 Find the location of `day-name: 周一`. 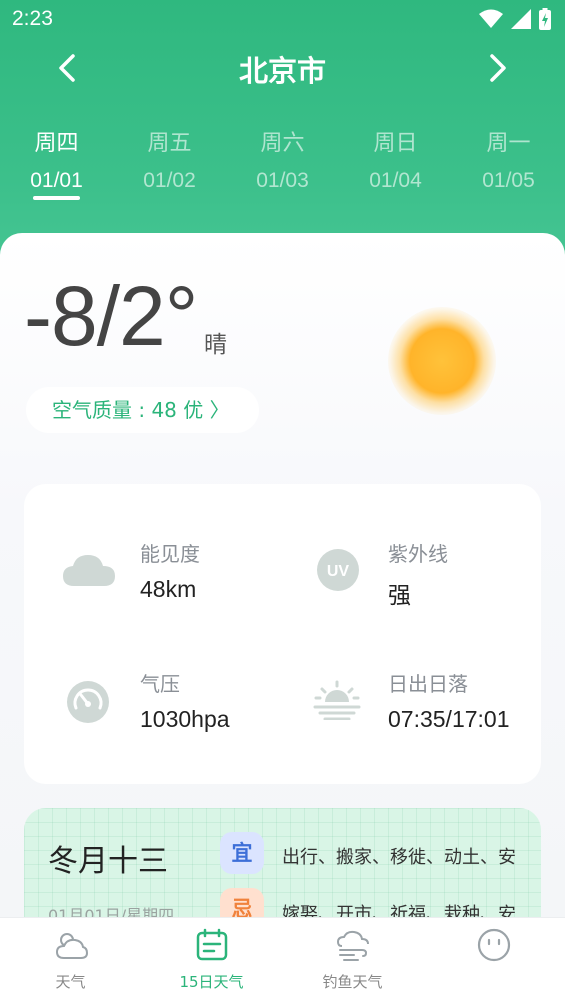

day-name: 周一 is located at coordinates (508, 143).